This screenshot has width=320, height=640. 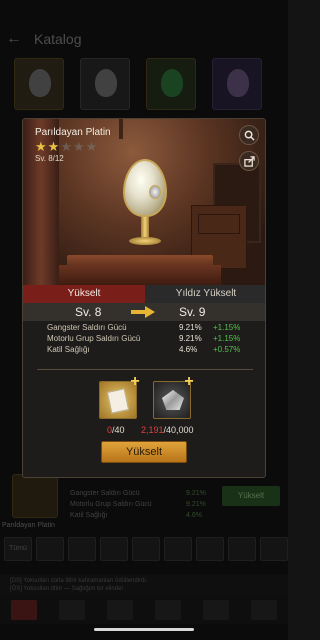 What do you see at coordinates (84, 294) in the screenshot?
I see `tab-upgrade: Yükselt` at bounding box center [84, 294].